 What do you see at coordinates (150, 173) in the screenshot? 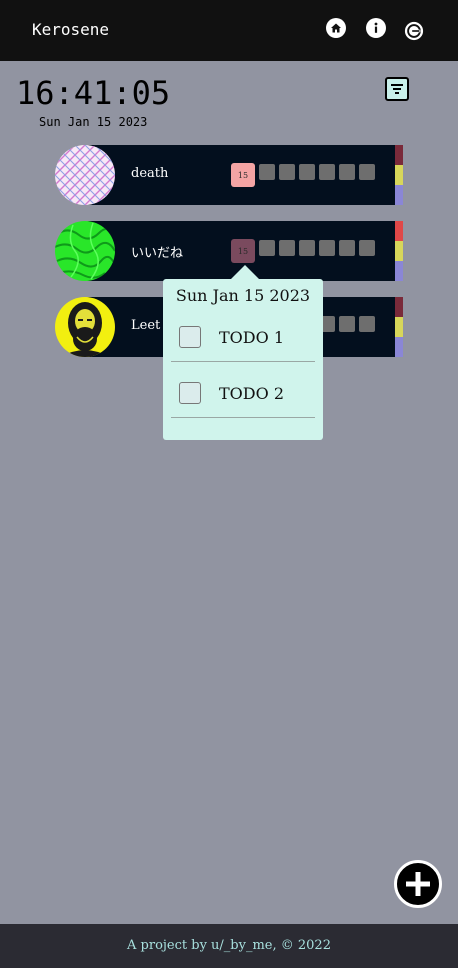
I see `habit-name: death` at bounding box center [150, 173].